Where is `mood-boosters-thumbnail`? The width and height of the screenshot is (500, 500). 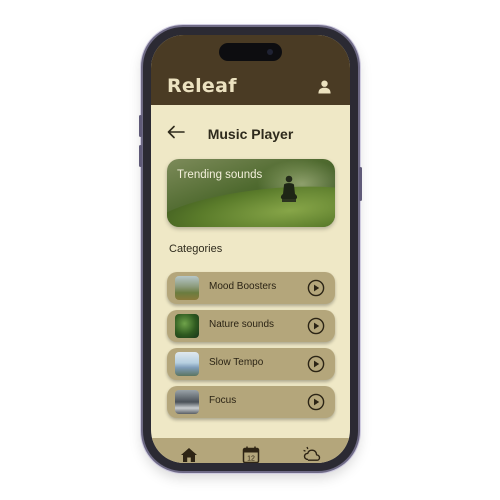 mood-boosters-thumbnail is located at coordinates (187, 288).